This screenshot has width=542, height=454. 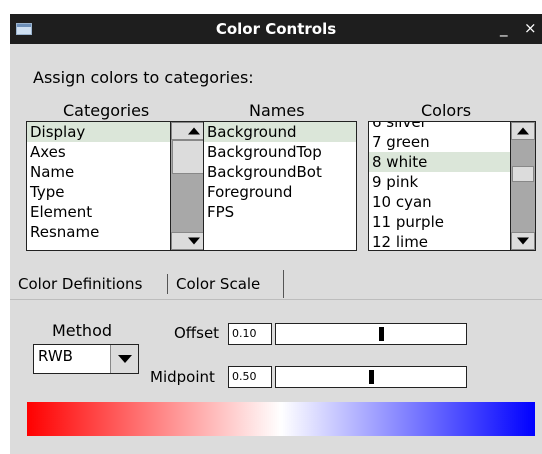 I want to click on colors-scroll-up-button, so click(x=523, y=131).